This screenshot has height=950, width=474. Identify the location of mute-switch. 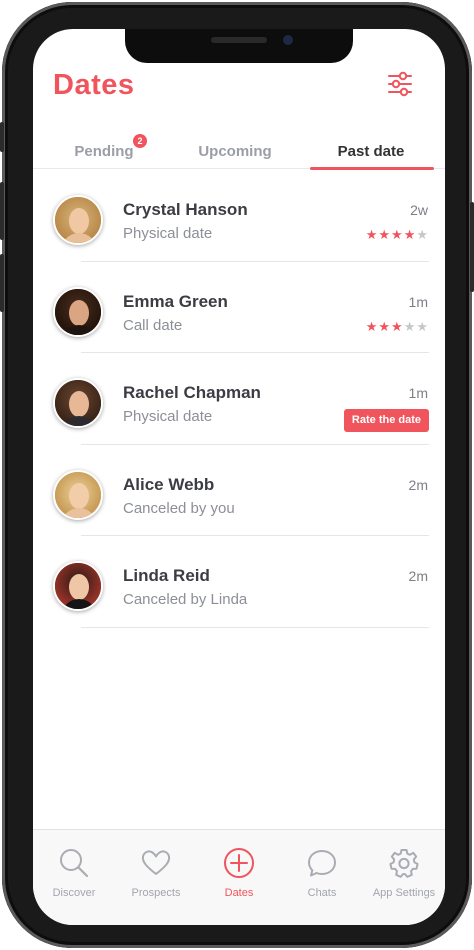
(2, 137).